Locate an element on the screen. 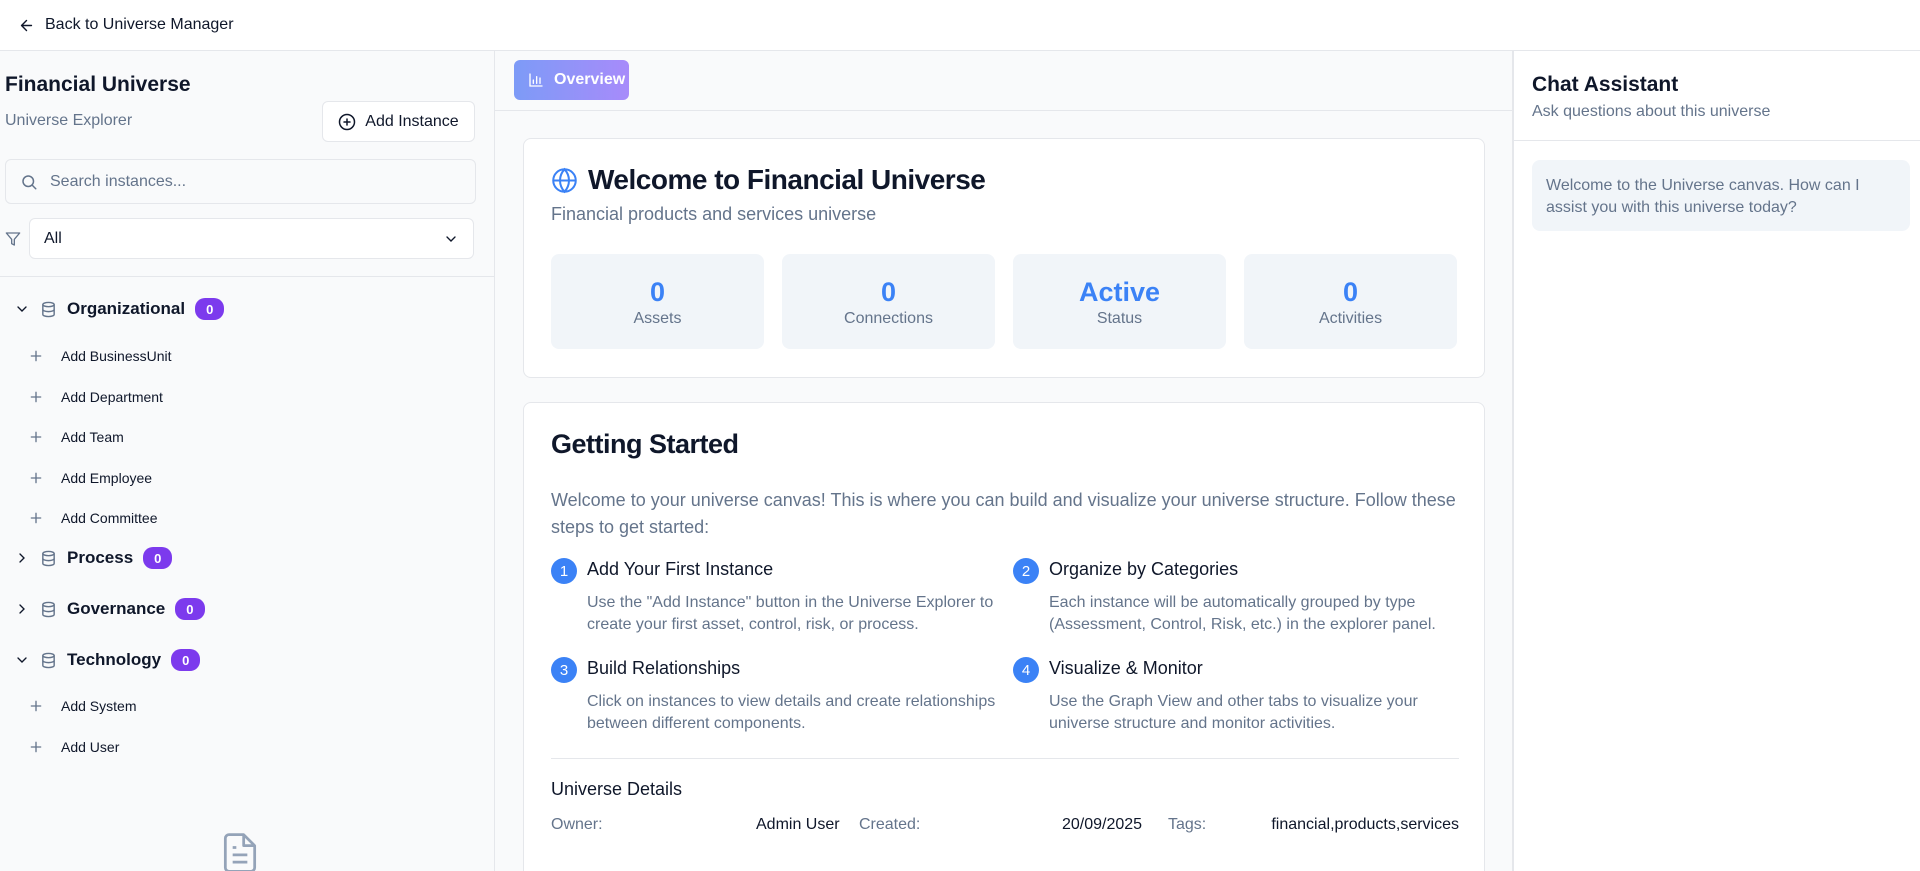 Image resolution: width=1920 pixels, height=871 pixels. add-department-item: Add Department is located at coordinates (95, 397).